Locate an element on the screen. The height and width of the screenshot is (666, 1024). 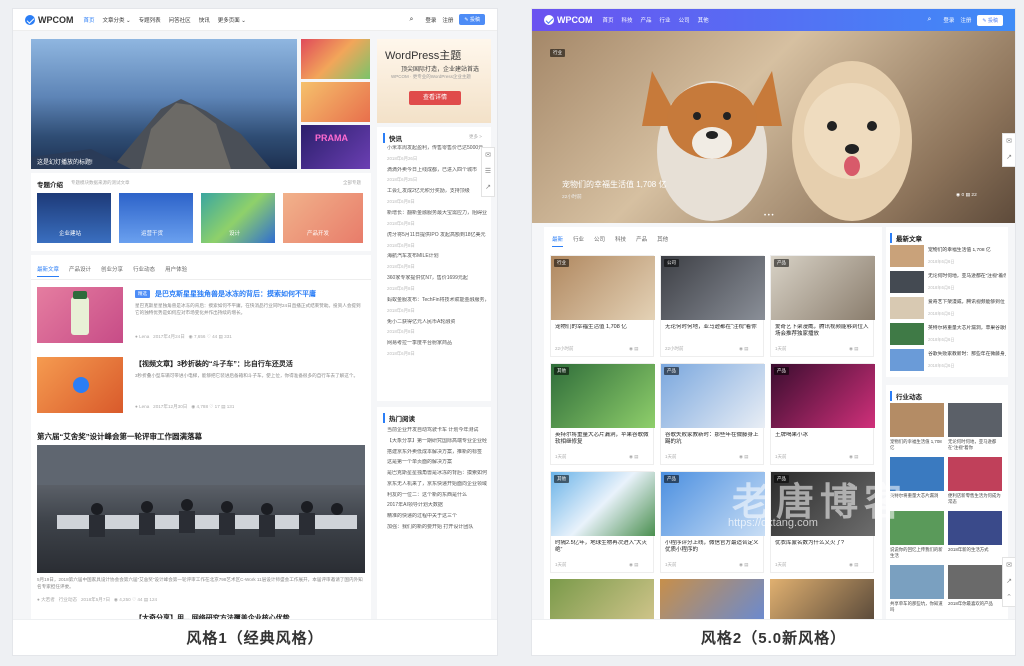
hot-item: 京东无人机来了，京东快递开始面向企业领域，未来逐步将开启 is located at coordinates (437, 484).